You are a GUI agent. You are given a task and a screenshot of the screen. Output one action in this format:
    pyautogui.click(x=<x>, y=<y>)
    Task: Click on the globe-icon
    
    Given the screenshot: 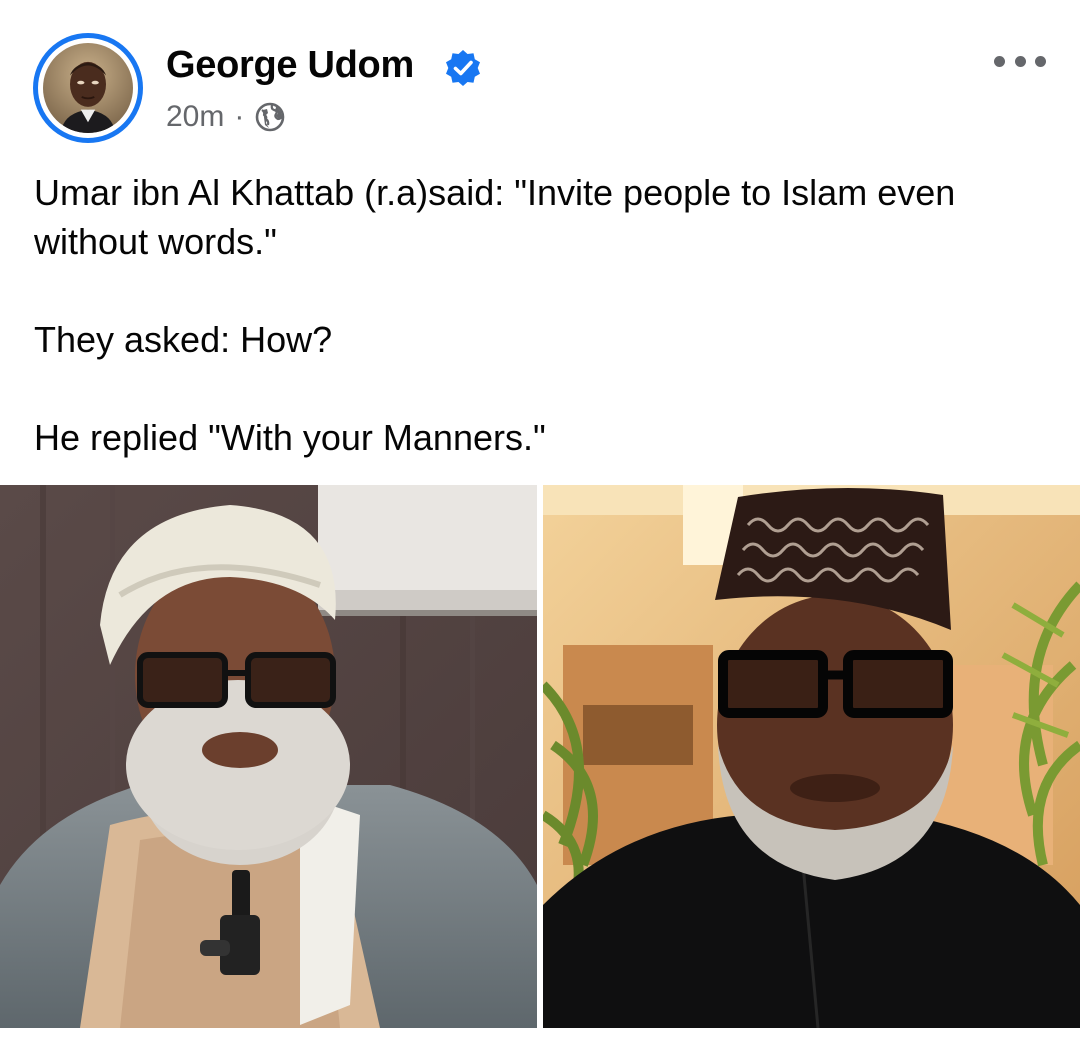 What is the action you would take?
    pyautogui.click(x=270, y=117)
    